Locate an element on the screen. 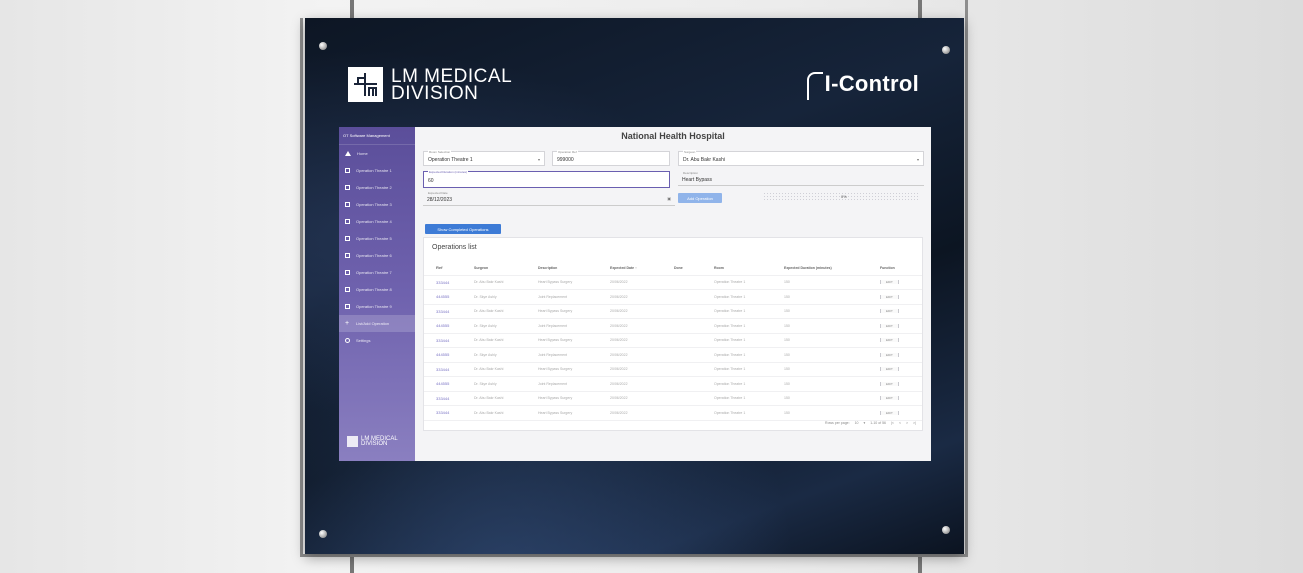  page-title: National Health Hospital is located at coordinates (673, 136).